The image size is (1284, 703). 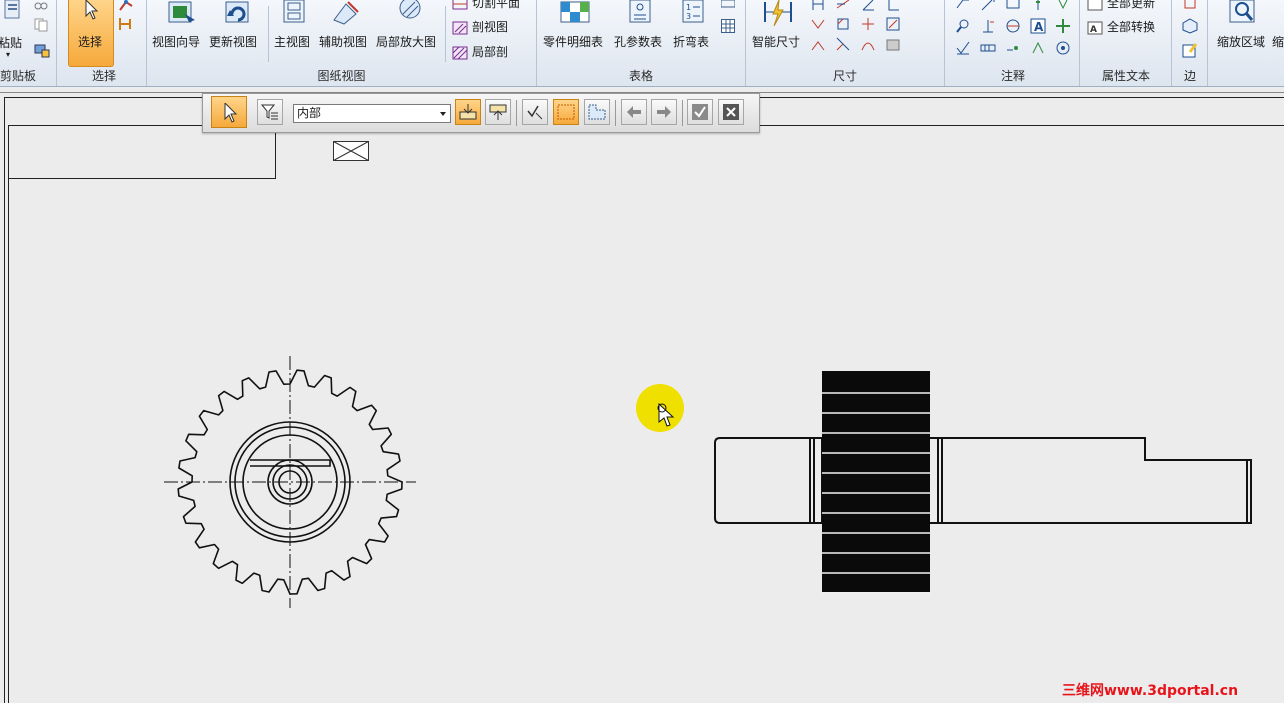 What do you see at coordinates (408, 24) in the screenshot?
I see `detail-view-button: 局部放大图` at bounding box center [408, 24].